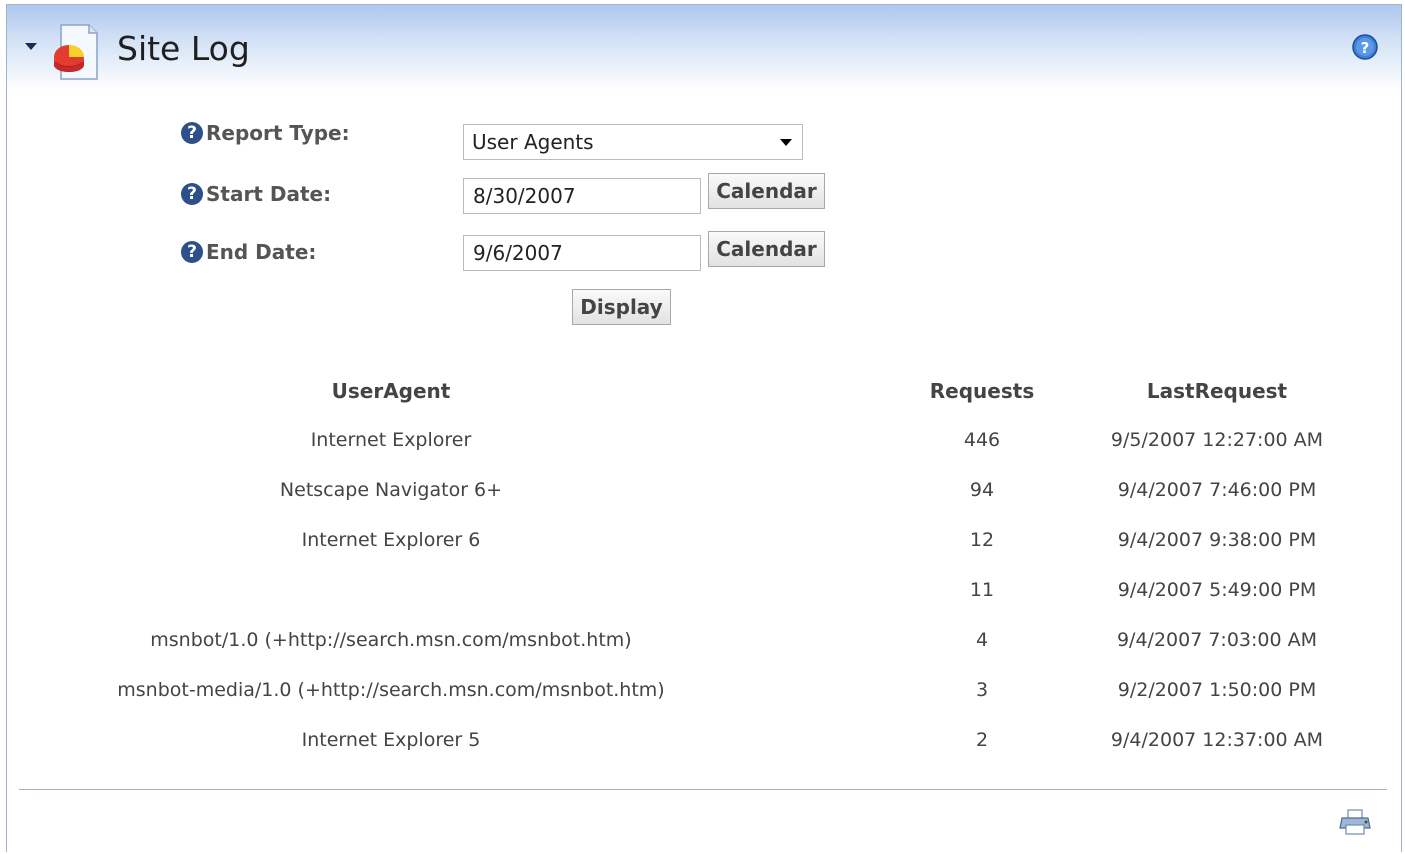 The height and width of the screenshot is (854, 1405). I want to click on cell-useragent: Netscape Navigator 6+, so click(391, 490).